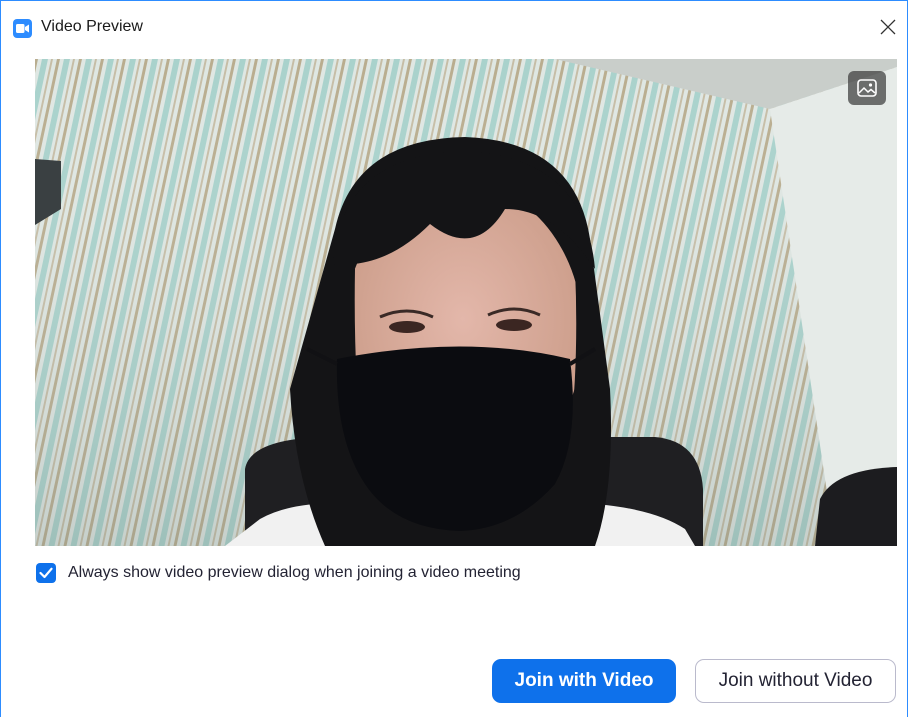 The image size is (908, 717). What do you see at coordinates (22, 28) in the screenshot?
I see `zoom-camera-icon` at bounding box center [22, 28].